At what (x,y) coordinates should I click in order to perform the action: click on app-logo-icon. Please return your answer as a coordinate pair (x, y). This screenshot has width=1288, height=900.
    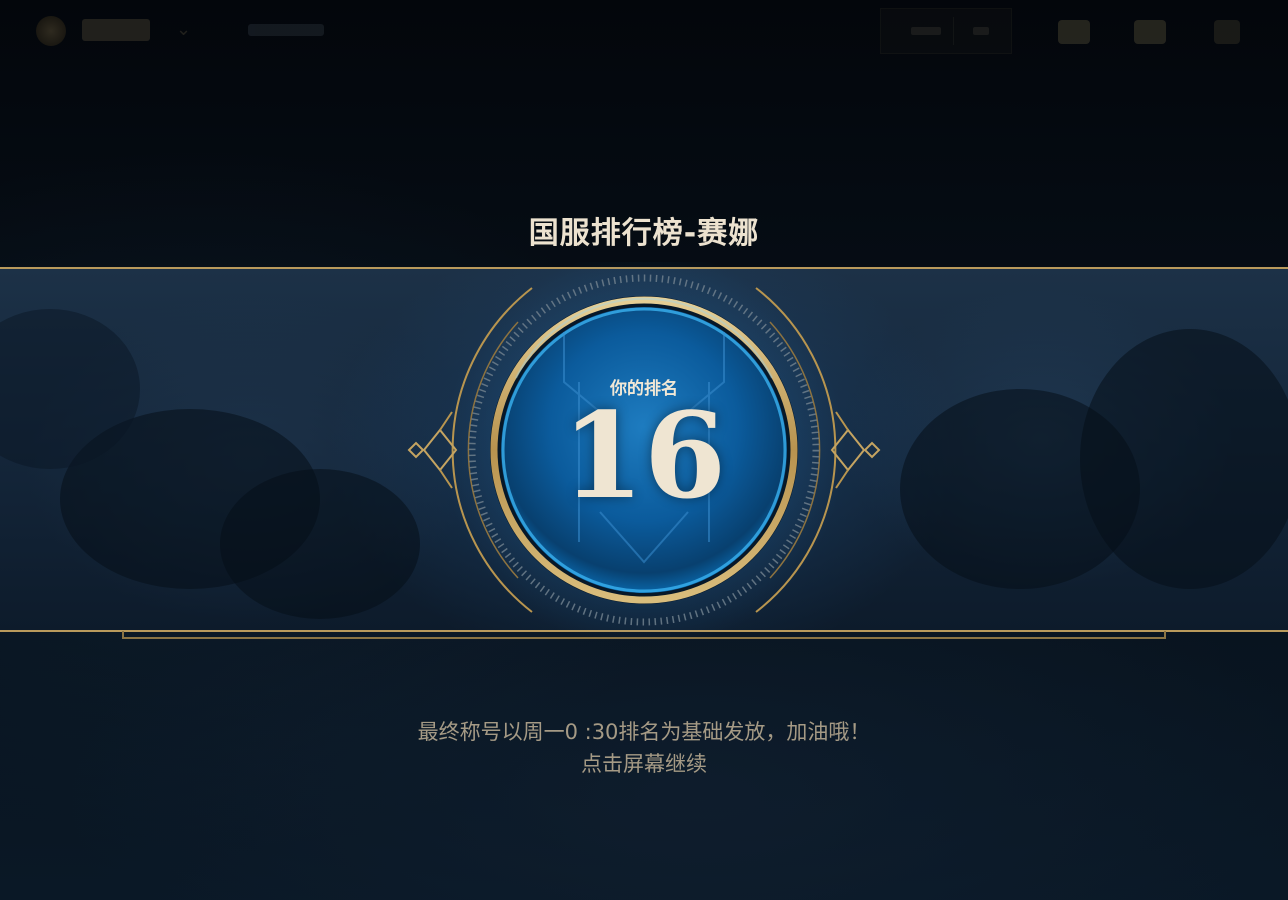
    Looking at the image, I should click on (51, 31).